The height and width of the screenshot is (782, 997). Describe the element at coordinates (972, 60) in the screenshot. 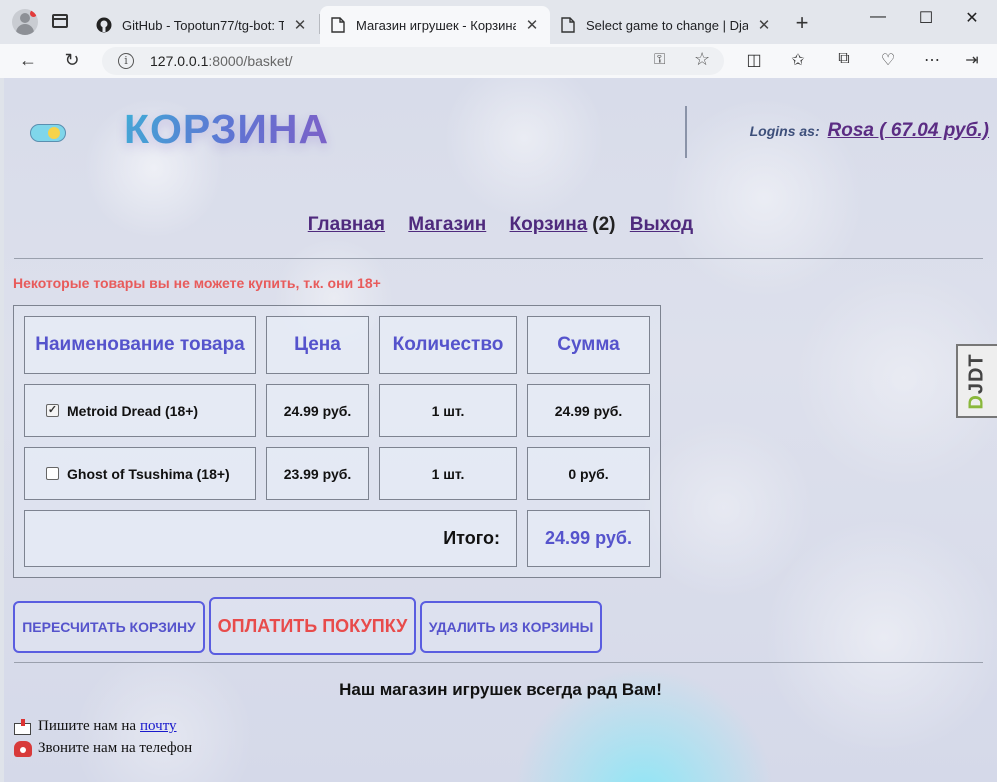

I see `sidebar-toggle-icon: ⇥` at that location.